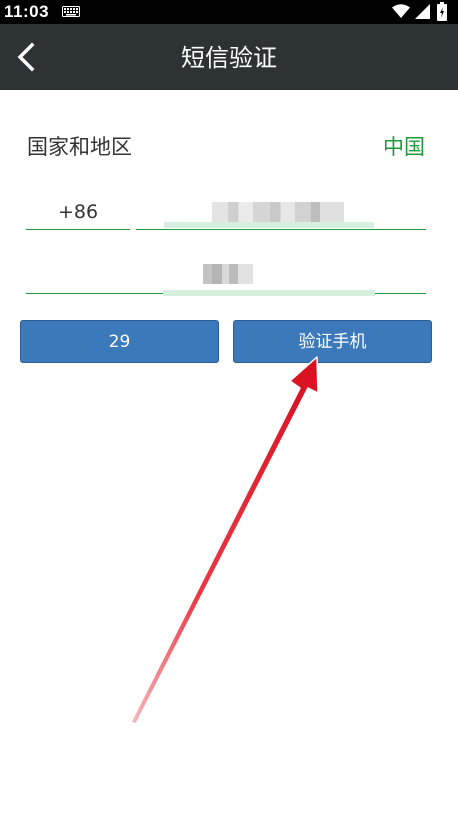  Describe the element at coordinates (278, 212) in the screenshot. I see `redacted-phone-number` at that location.